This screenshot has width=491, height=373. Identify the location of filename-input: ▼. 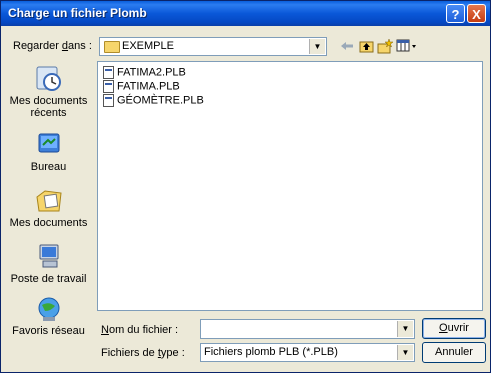
(307, 329).